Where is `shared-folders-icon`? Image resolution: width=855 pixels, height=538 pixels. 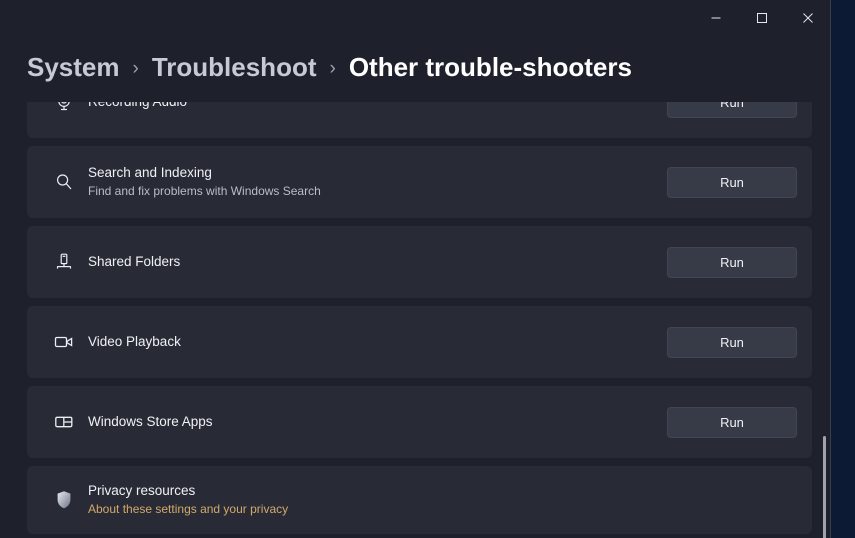
shared-folders-icon is located at coordinates (64, 262).